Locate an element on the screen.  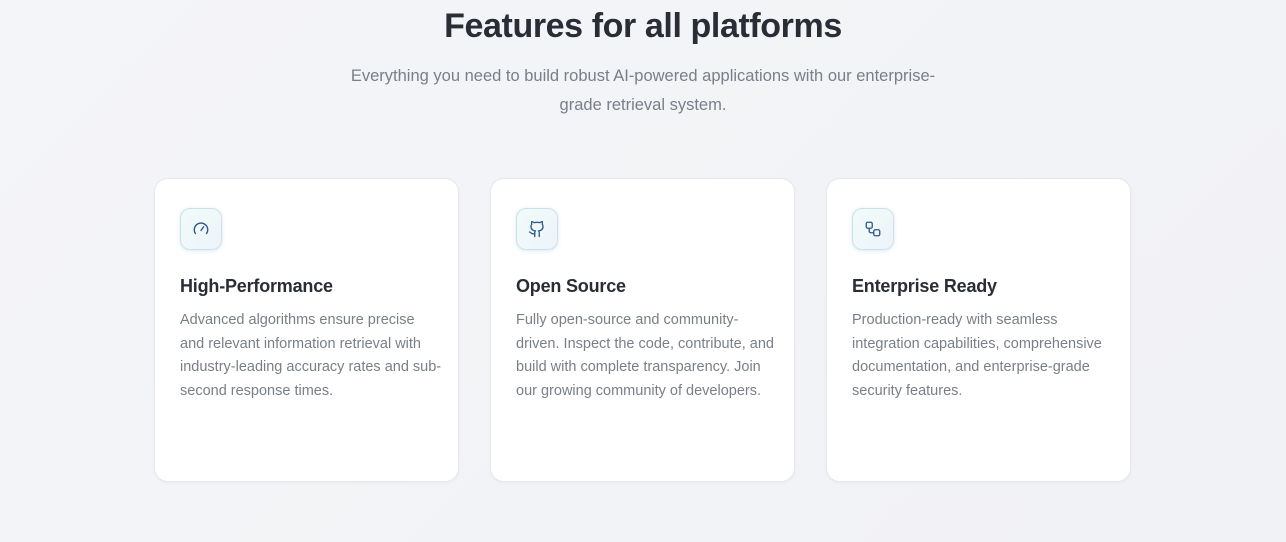
feature-title: High-Performance is located at coordinates (256, 286).